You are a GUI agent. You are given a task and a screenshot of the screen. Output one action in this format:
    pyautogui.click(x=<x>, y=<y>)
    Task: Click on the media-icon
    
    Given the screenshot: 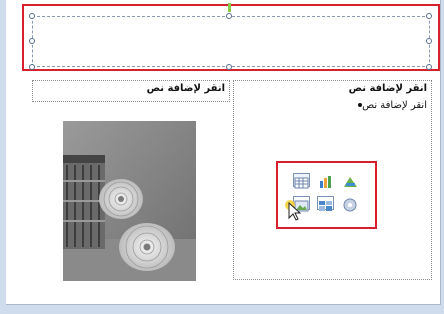 What is the action you would take?
    pyautogui.click(x=349, y=204)
    